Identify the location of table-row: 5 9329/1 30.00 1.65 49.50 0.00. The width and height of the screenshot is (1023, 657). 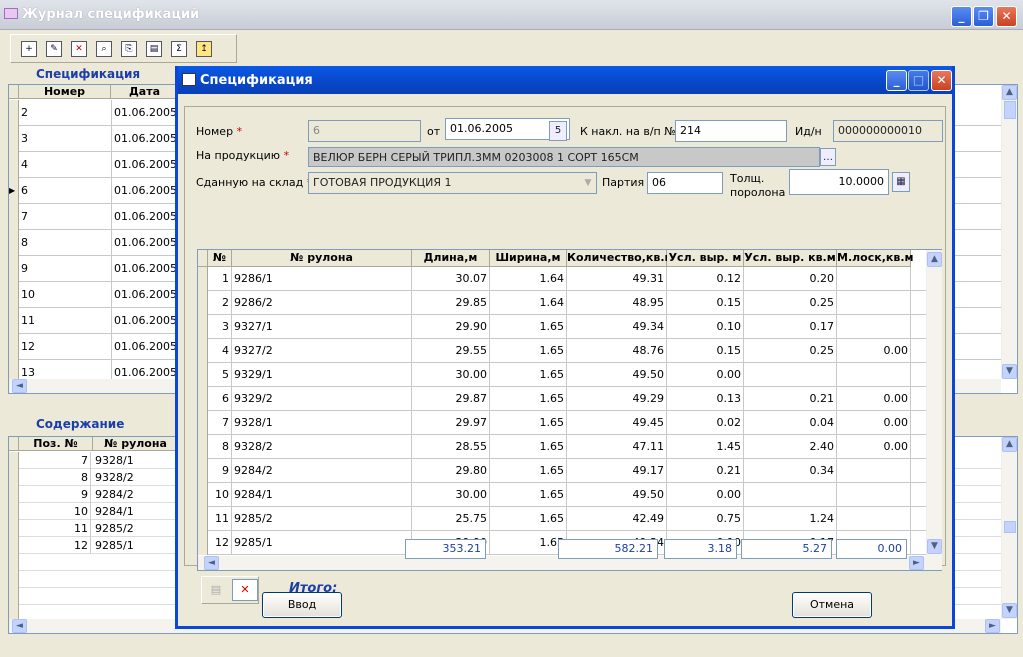
(562, 375).